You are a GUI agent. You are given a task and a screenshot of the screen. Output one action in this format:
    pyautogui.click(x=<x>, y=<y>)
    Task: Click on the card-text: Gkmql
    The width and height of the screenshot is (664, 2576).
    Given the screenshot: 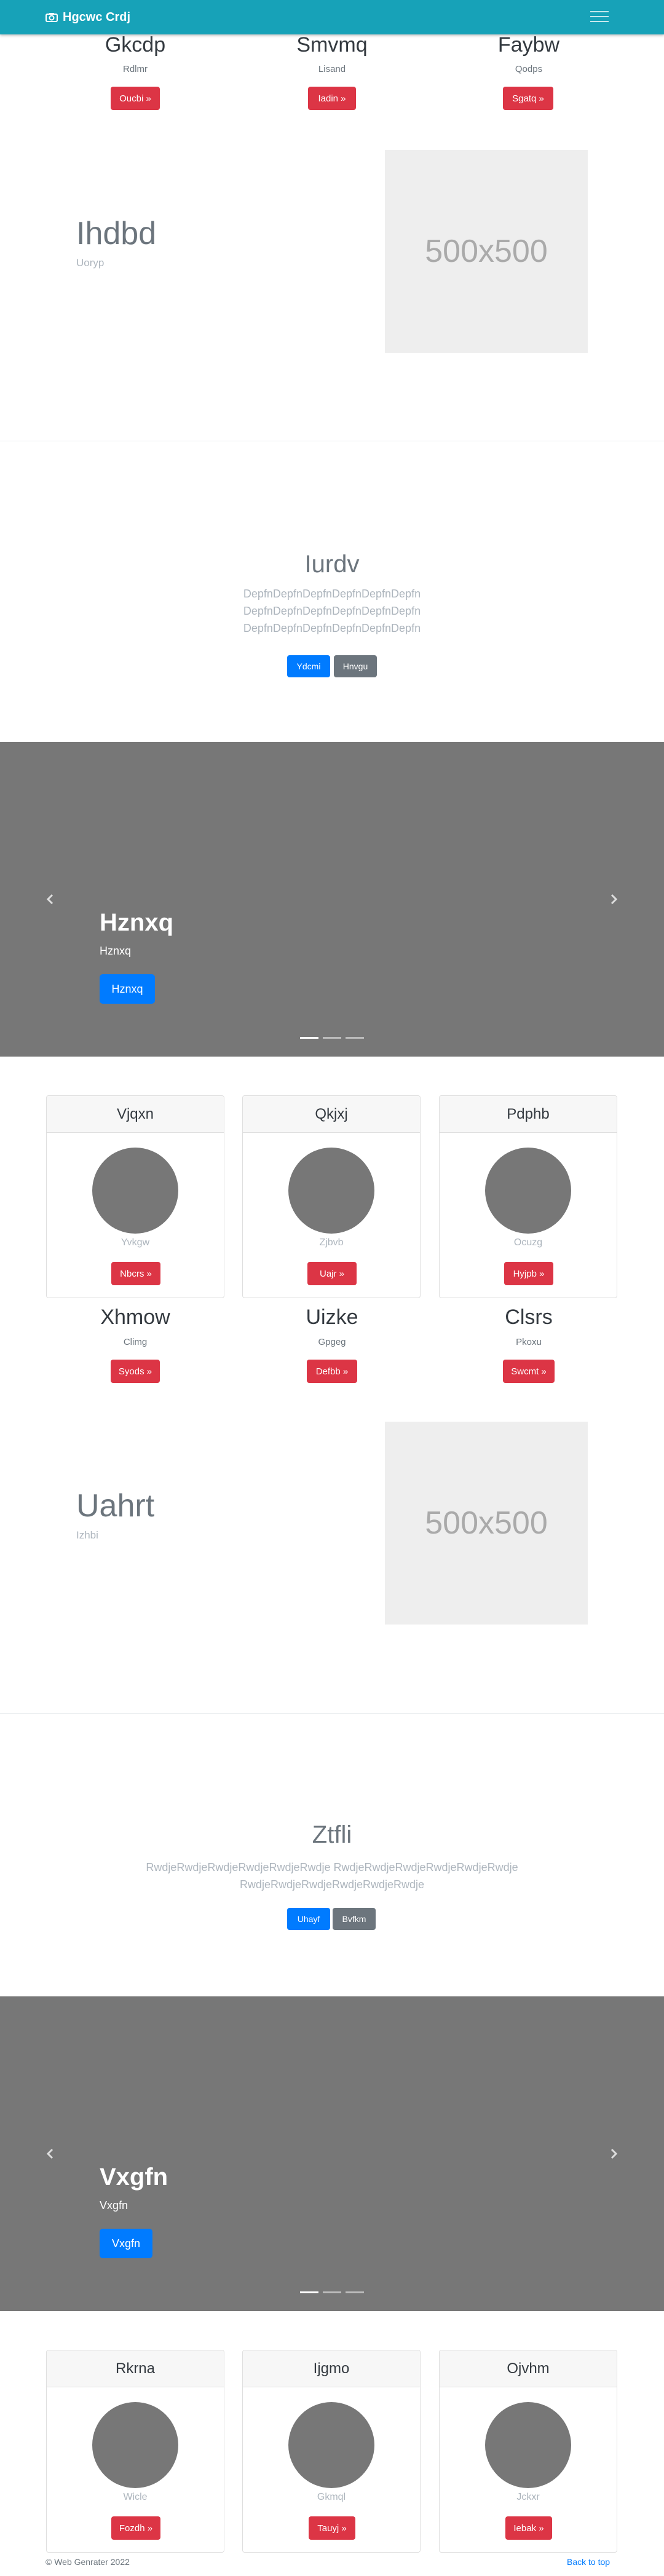 What is the action you would take?
    pyautogui.click(x=331, y=2497)
    